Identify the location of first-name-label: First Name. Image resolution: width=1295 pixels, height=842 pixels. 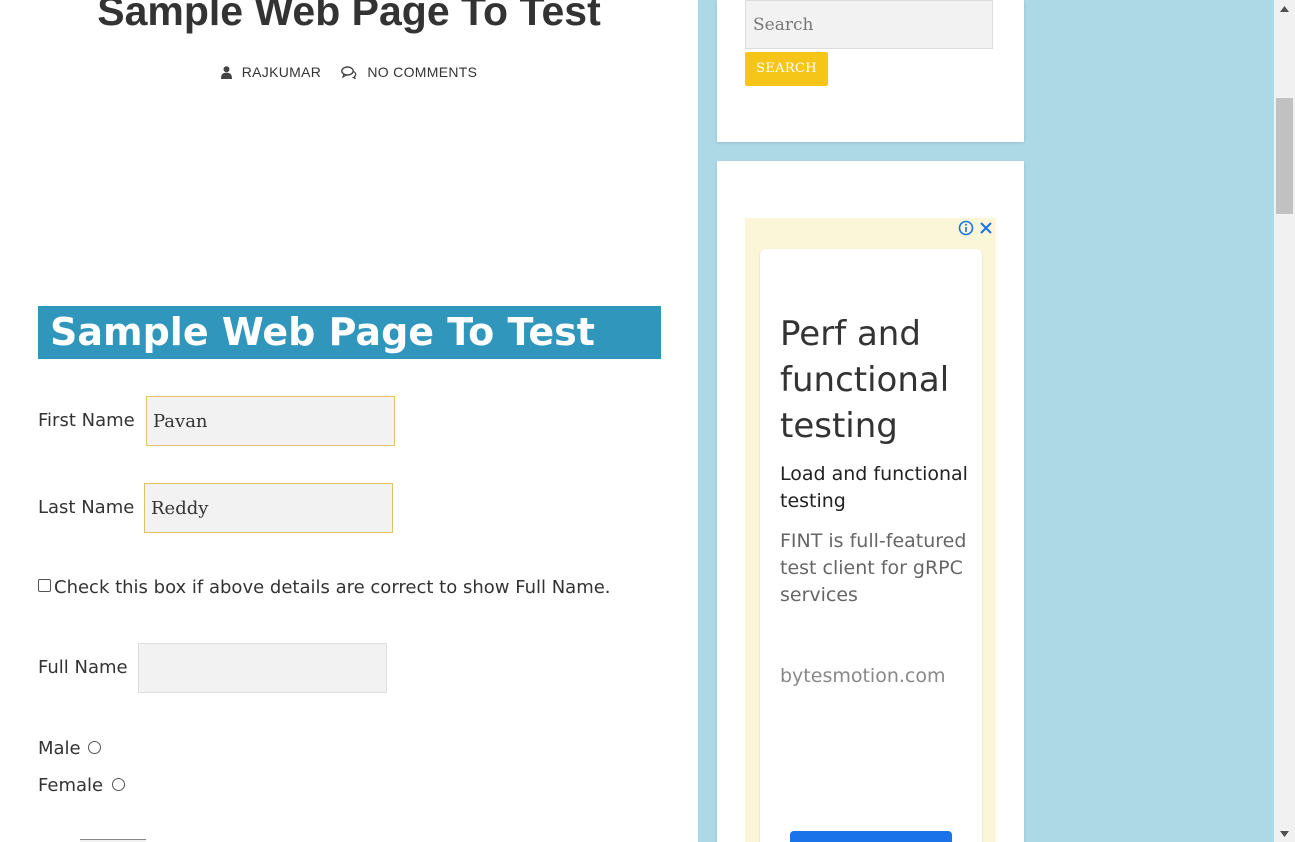
(86, 420).